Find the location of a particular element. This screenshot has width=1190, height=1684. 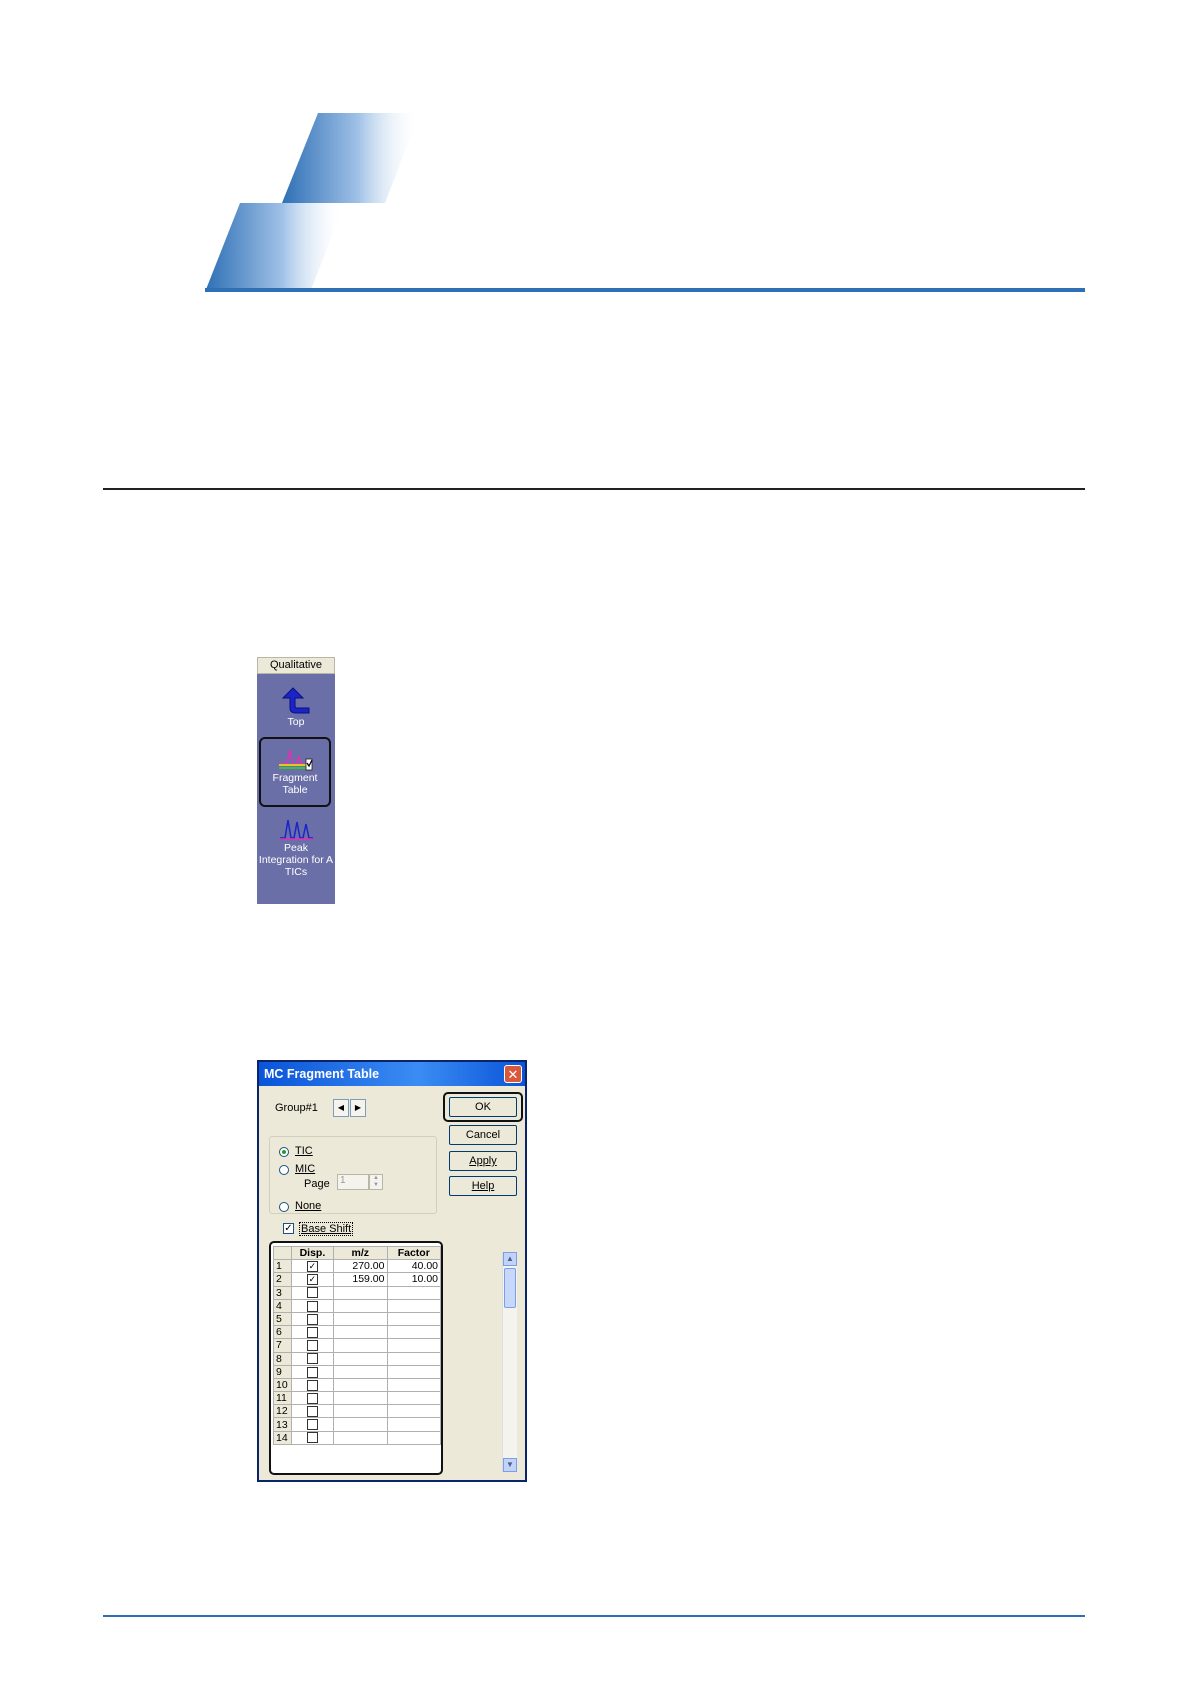

table-row: 3 is located at coordinates (357, 1292).